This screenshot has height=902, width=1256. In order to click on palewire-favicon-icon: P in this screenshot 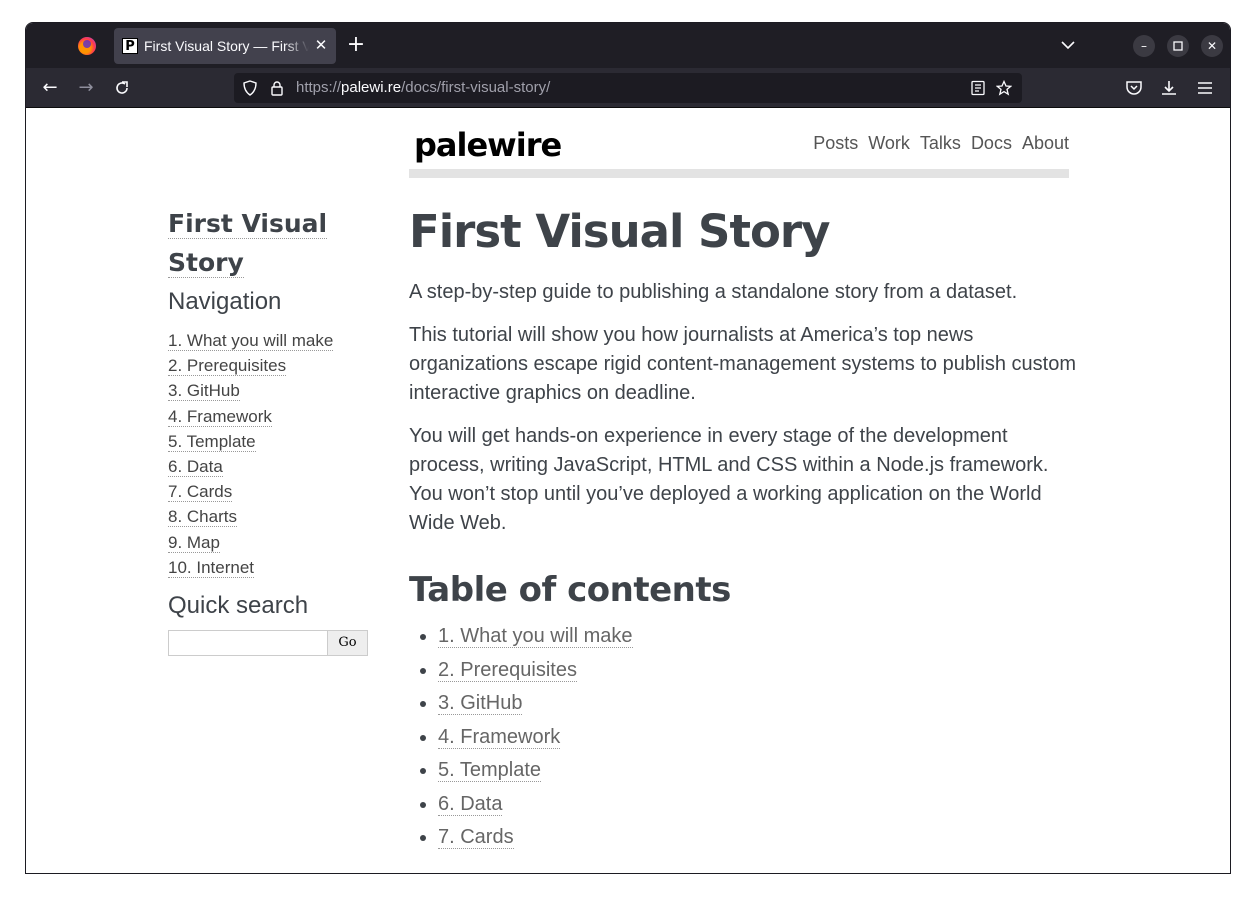, I will do `click(130, 46)`.